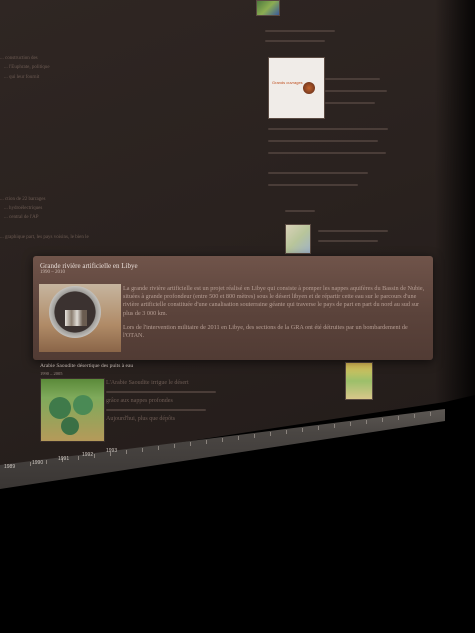 The height and width of the screenshot is (633, 475). Describe the element at coordinates (22, 77) in the screenshot. I see `background-text-left-3: ... qui leur fournit` at that location.